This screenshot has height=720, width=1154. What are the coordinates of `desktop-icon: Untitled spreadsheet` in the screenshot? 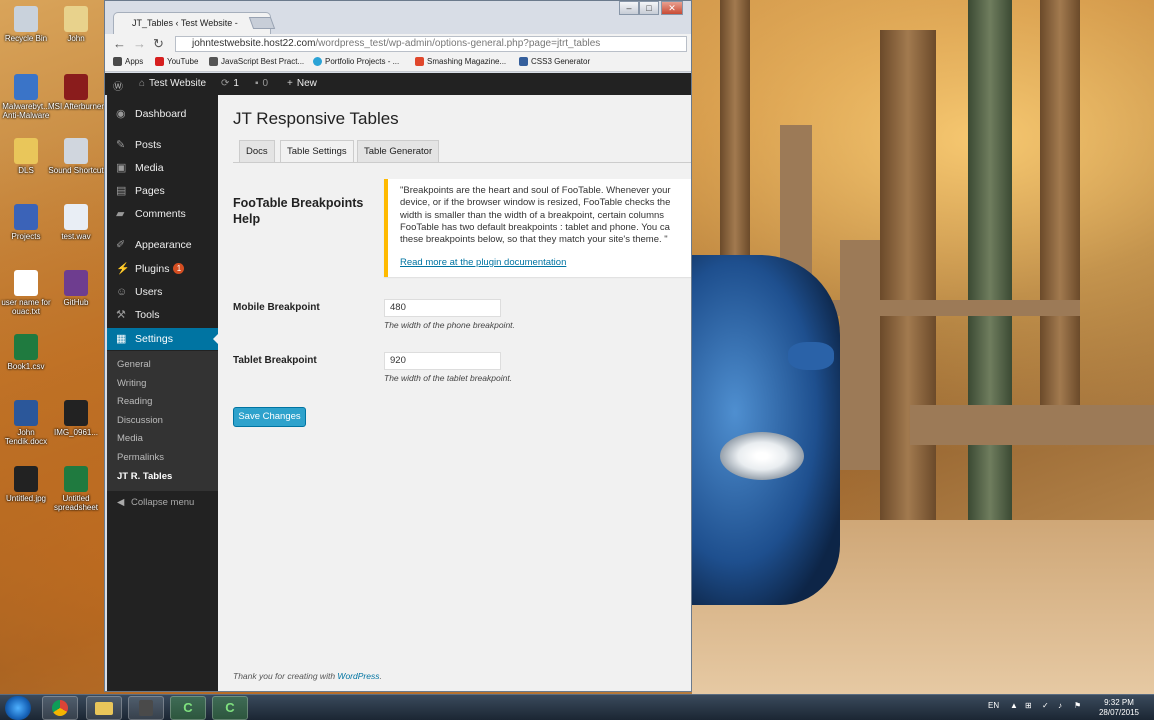 It's located at (76, 489).